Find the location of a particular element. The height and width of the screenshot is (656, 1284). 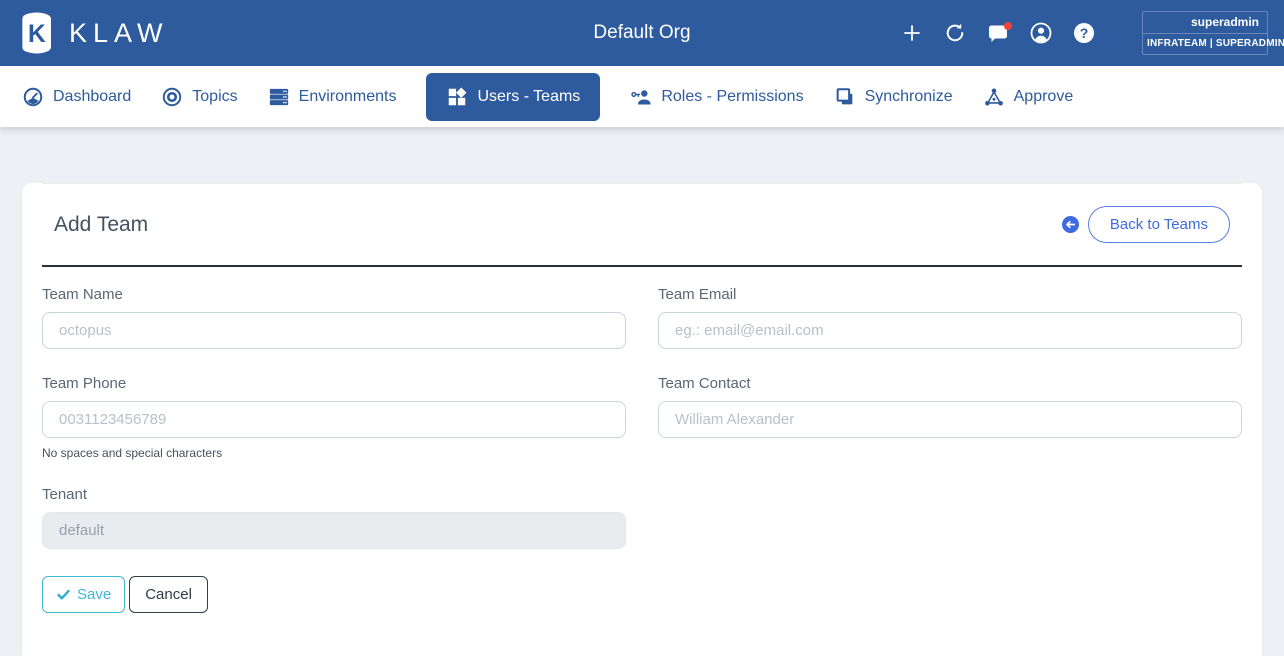

tab-approve: Approve is located at coordinates (1028, 97).